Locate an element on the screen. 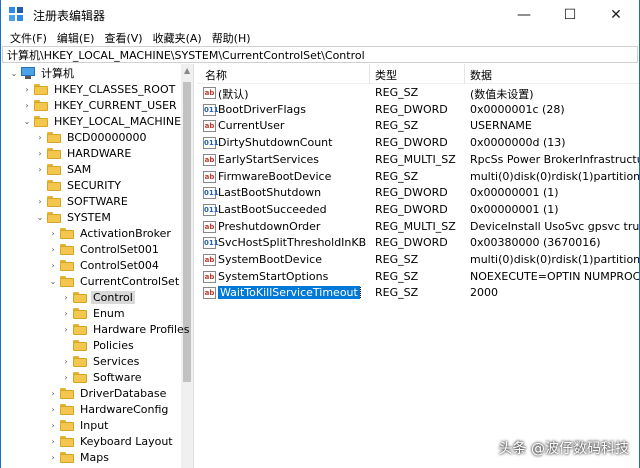 The width and height of the screenshot is (640, 468). value-data: 0x0000001c (28) is located at coordinates (517, 109).